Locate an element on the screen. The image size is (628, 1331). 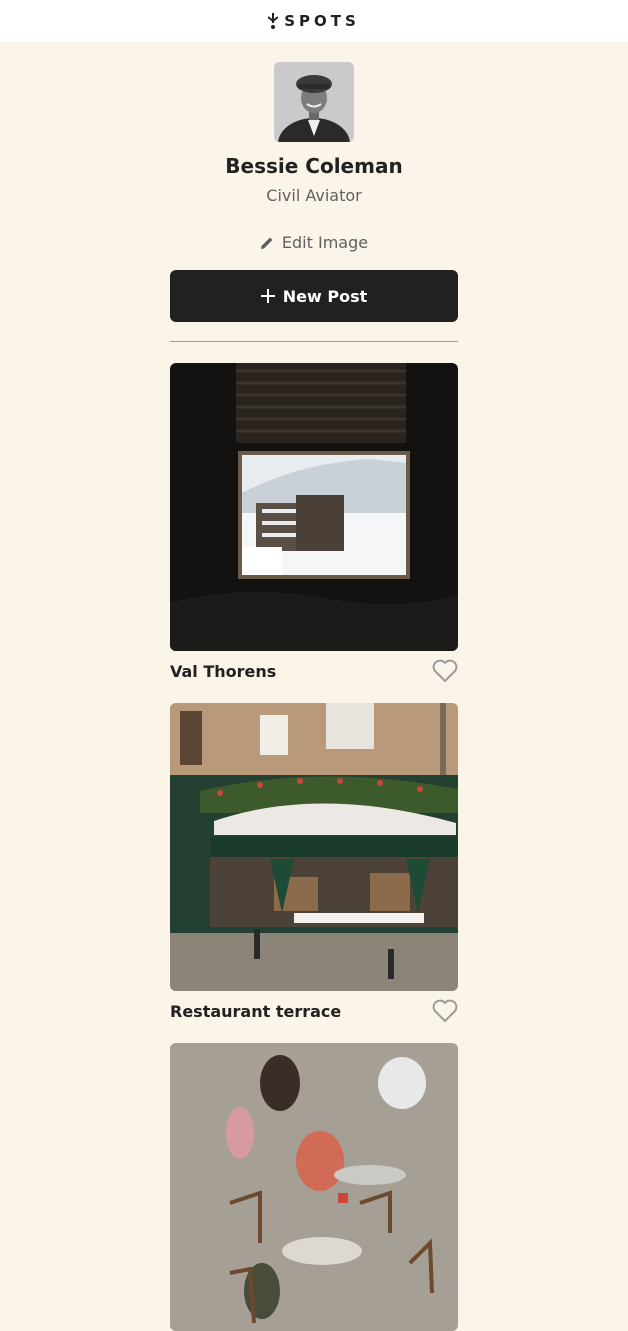
edit-image-label: Edit Image is located at coordinates (325, 242).